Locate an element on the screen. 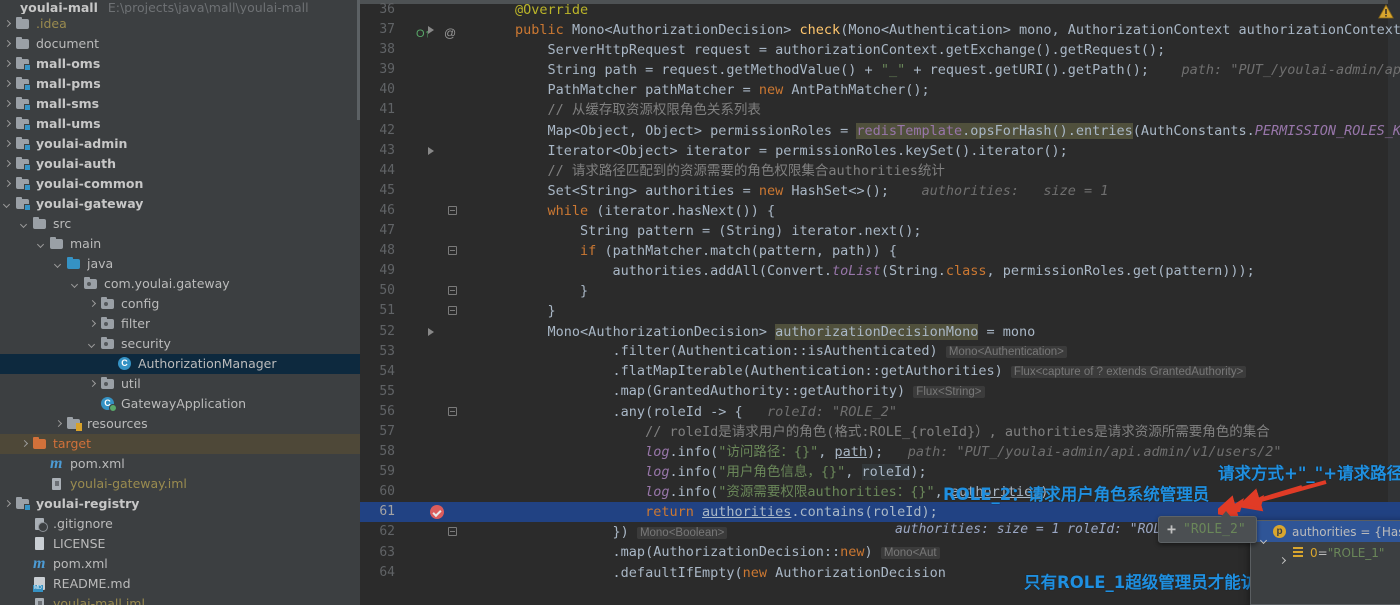  warning-triangle-icon is located at coordinates (1386, 11).